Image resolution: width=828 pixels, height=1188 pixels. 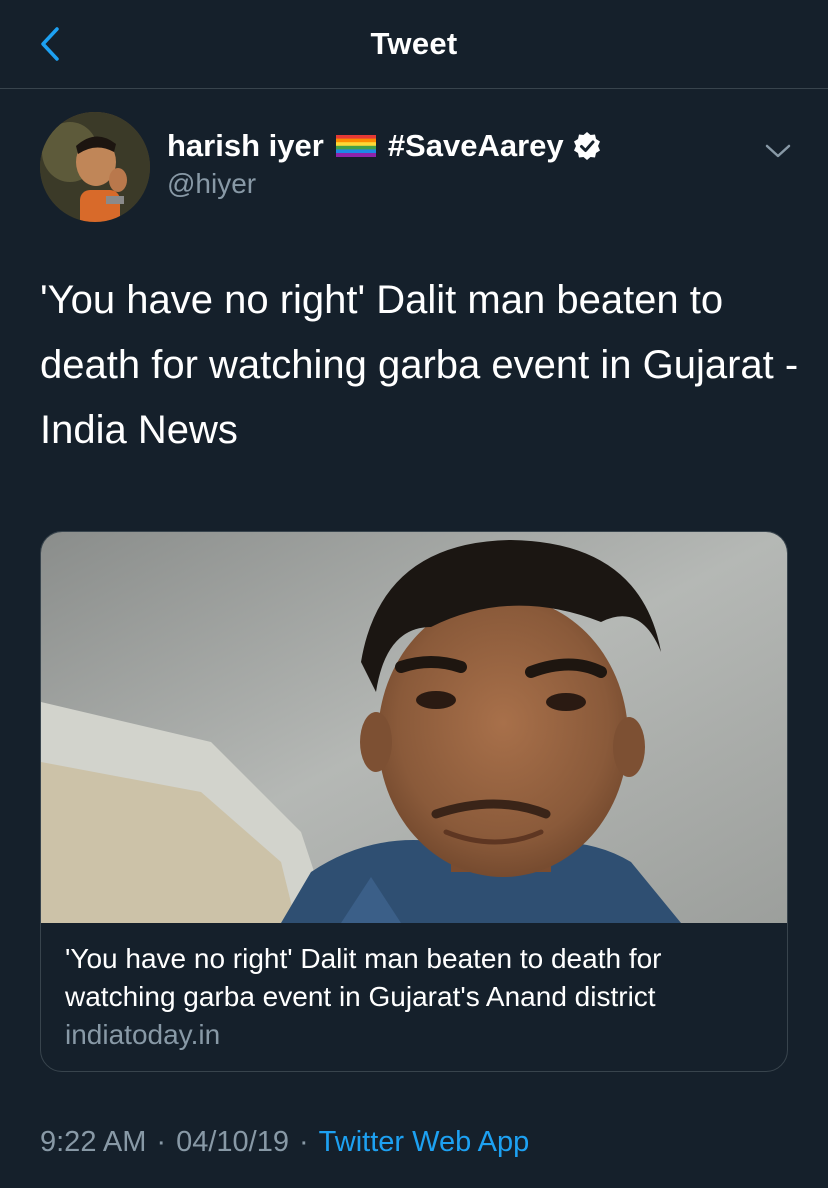 What do you see at coordinates (93, 1141) in the screenshot?
I see `tweet-time: 9:22 AM` at bounding box center [93, 1141].